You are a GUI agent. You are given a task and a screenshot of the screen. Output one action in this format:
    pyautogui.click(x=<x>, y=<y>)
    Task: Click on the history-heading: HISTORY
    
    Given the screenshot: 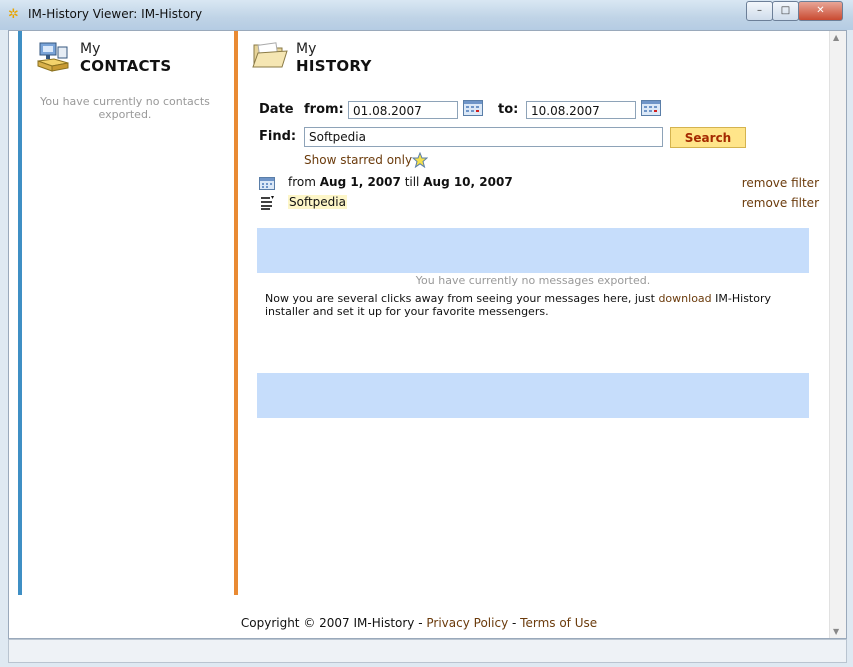 What is the action you would take?
    pyautogui.click(x=334, y=66)
    